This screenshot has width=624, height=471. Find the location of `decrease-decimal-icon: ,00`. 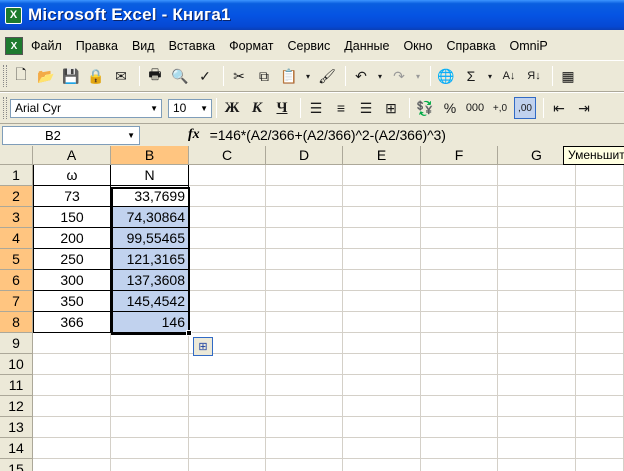

decrease-decimal-icon: ,00 is located at coordinates (525, 108).